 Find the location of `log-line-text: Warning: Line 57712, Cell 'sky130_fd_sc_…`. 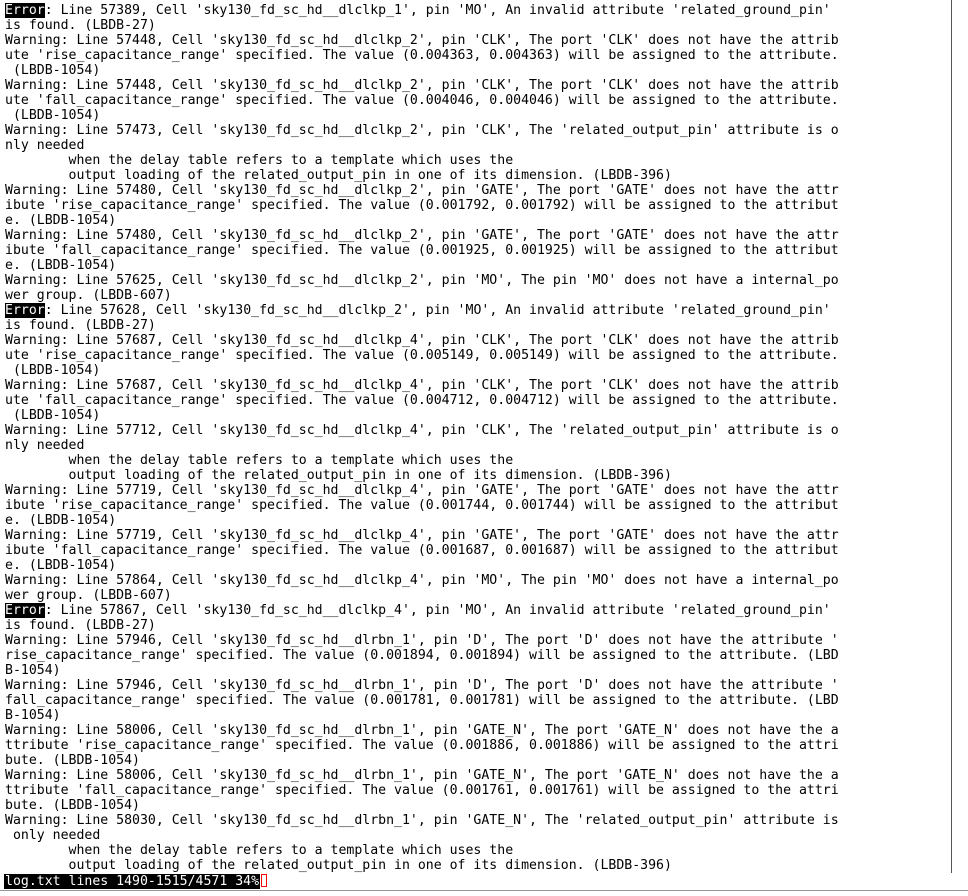

log-line-text: Warning: Line 57712, Cell 'sky130_fd_sc_… is located at coordinates (422, 430).